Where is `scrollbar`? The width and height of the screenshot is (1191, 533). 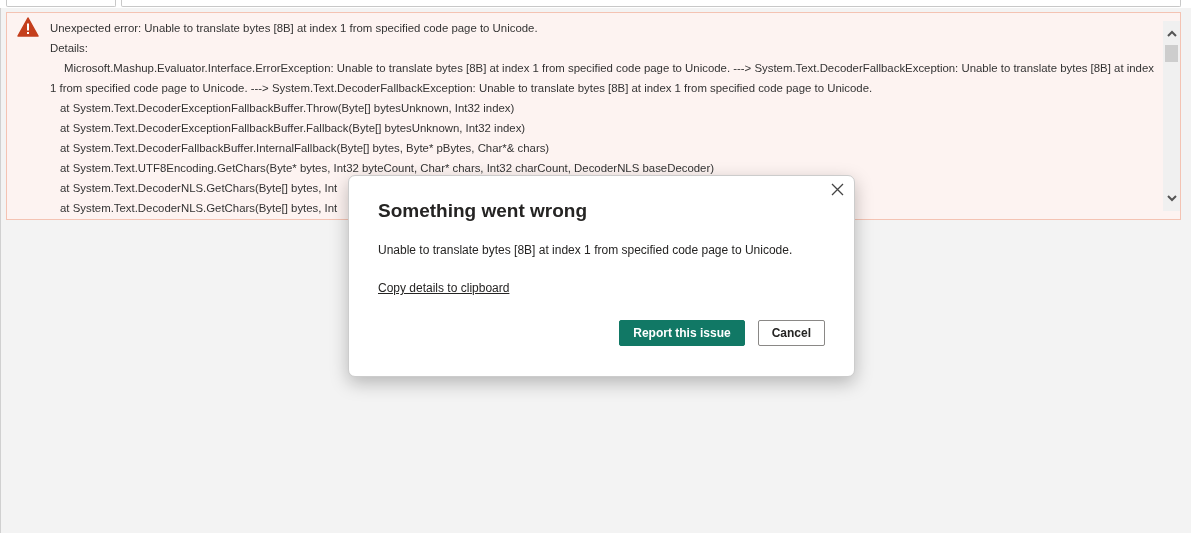 scrollbar is located at coordinates (1171, 116).